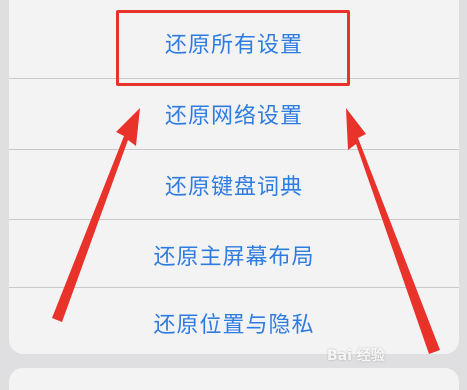  Describe the element at coordinates (96, 215) in the screenshot. I see `arrow-left` at that location.